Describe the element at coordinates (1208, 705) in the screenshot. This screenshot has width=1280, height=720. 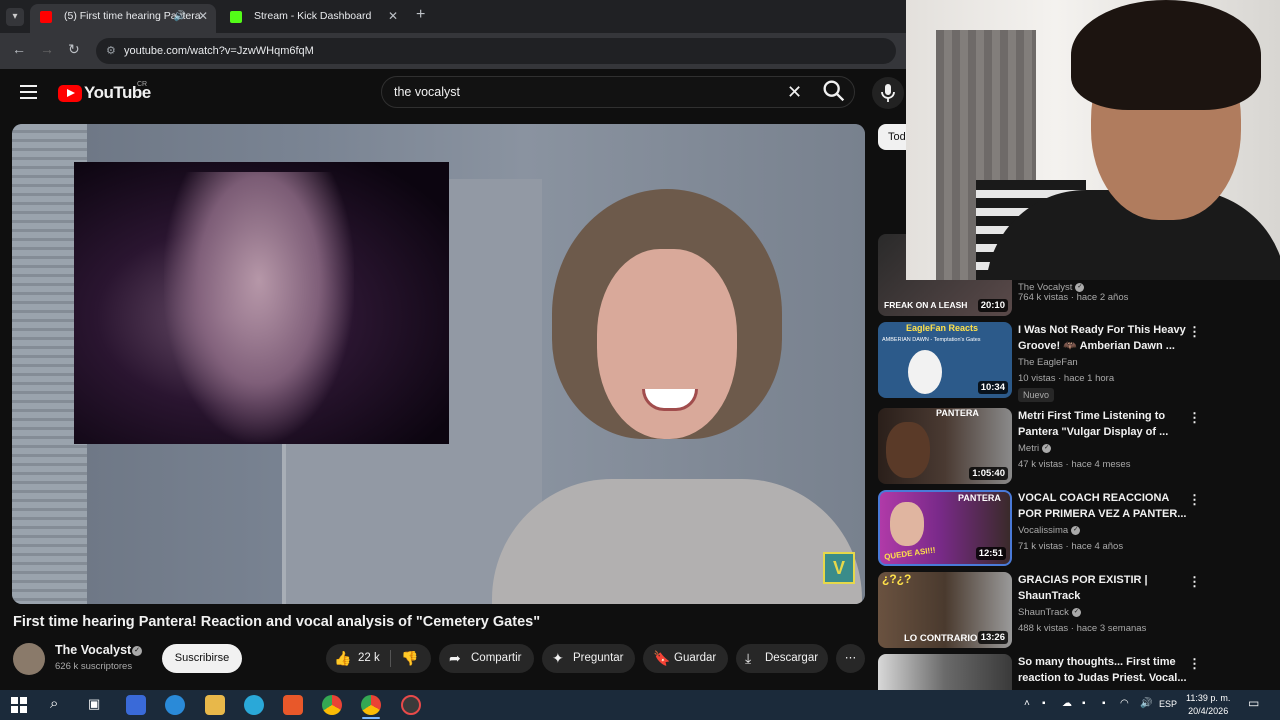
I see `clock: 11:39 p. m. 20/4/2026` at that location.